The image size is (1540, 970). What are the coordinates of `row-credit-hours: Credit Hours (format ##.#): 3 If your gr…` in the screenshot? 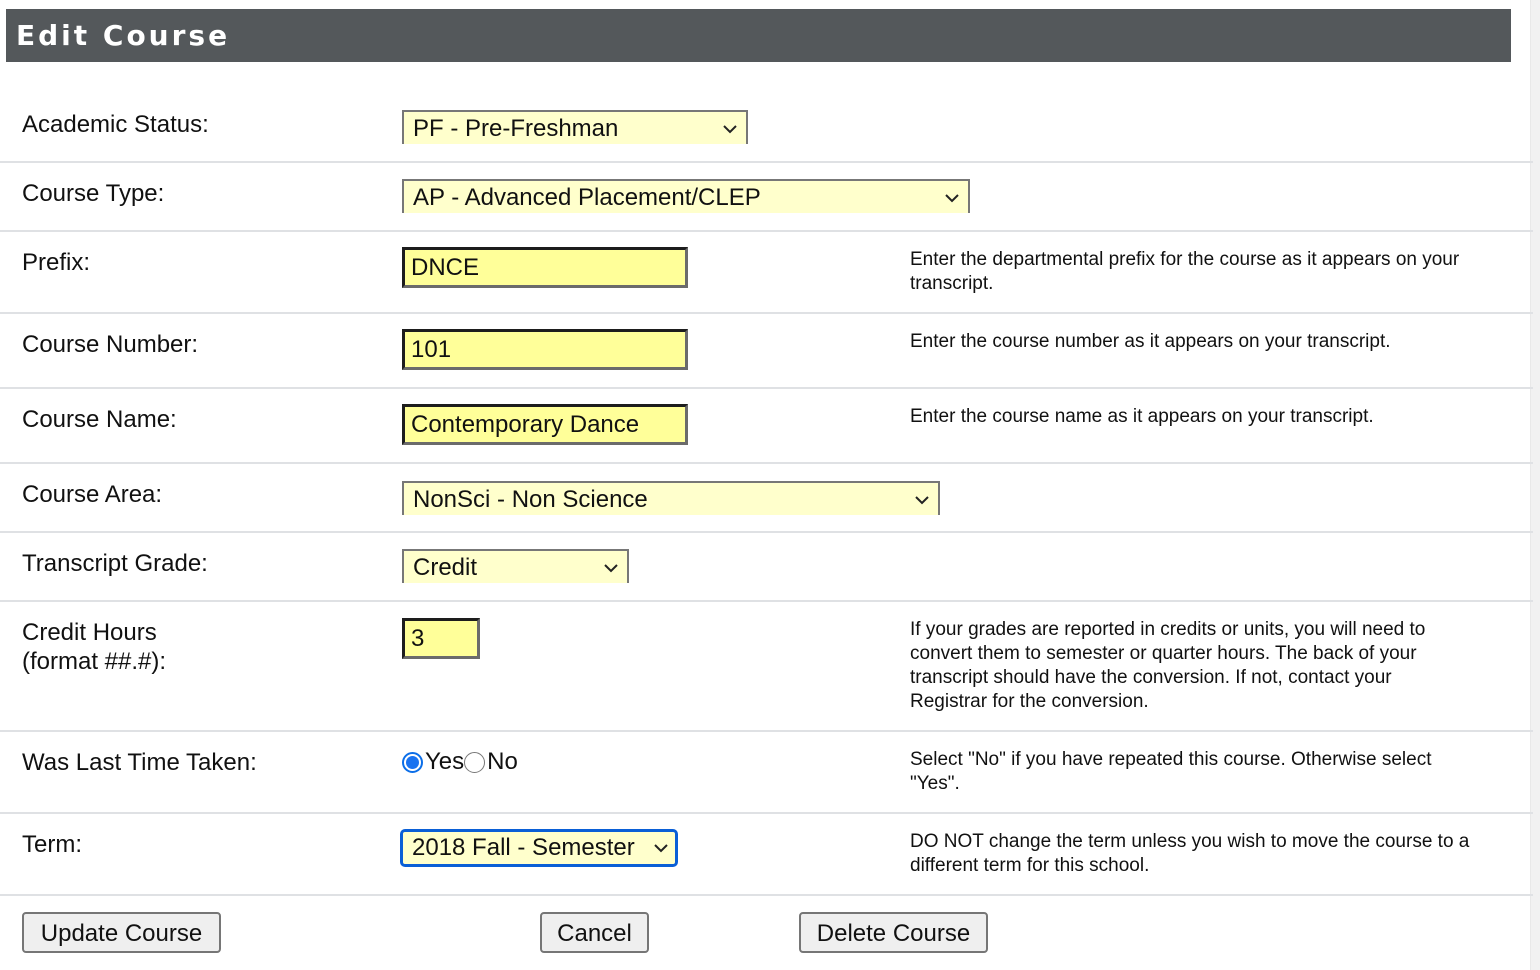 It's located at (766, 667).